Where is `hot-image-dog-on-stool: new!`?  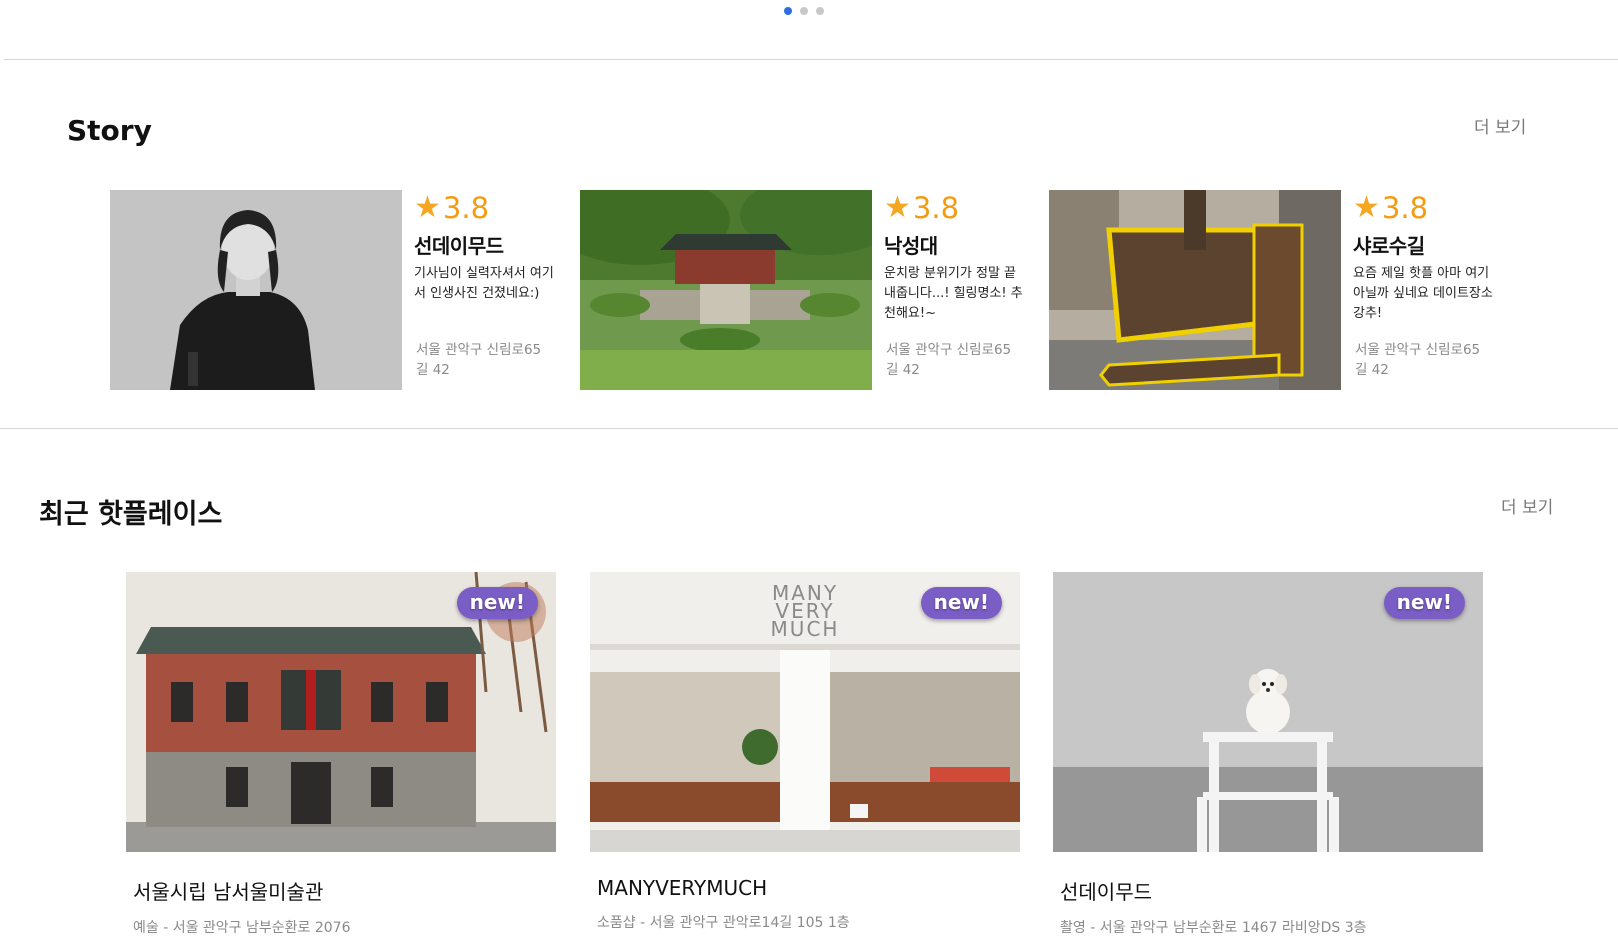
hot-image-dog-on-stool: new! is located at coordinates (1268, 712).